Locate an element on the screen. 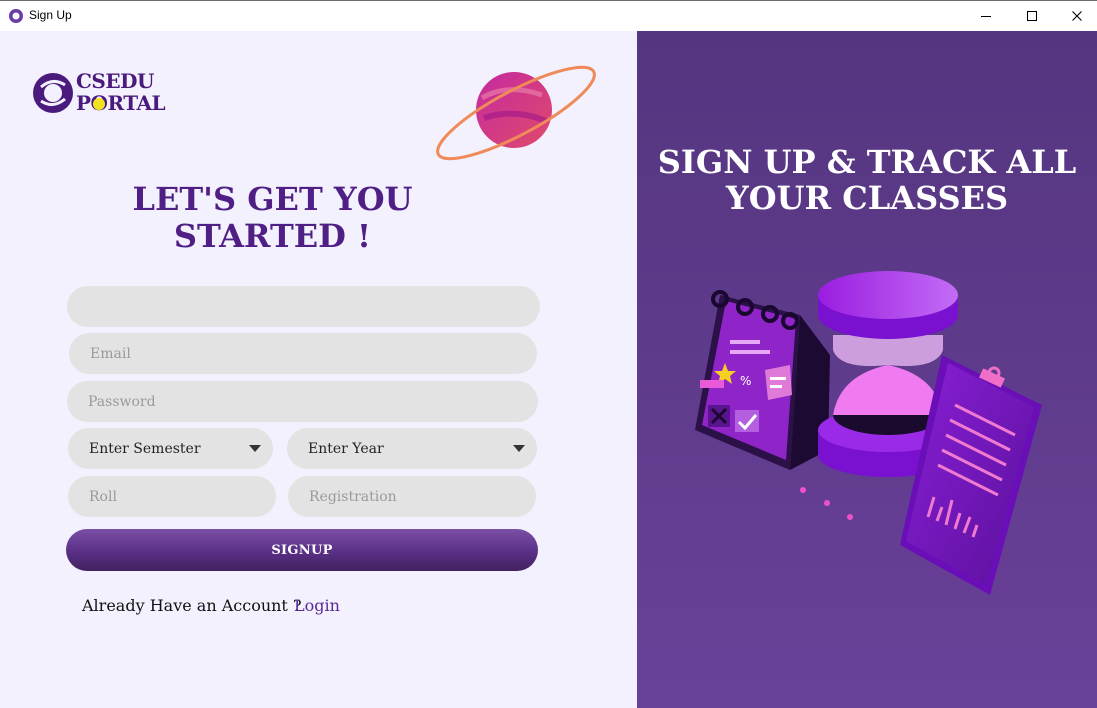  registration-field is located at coordinates (412, 496).